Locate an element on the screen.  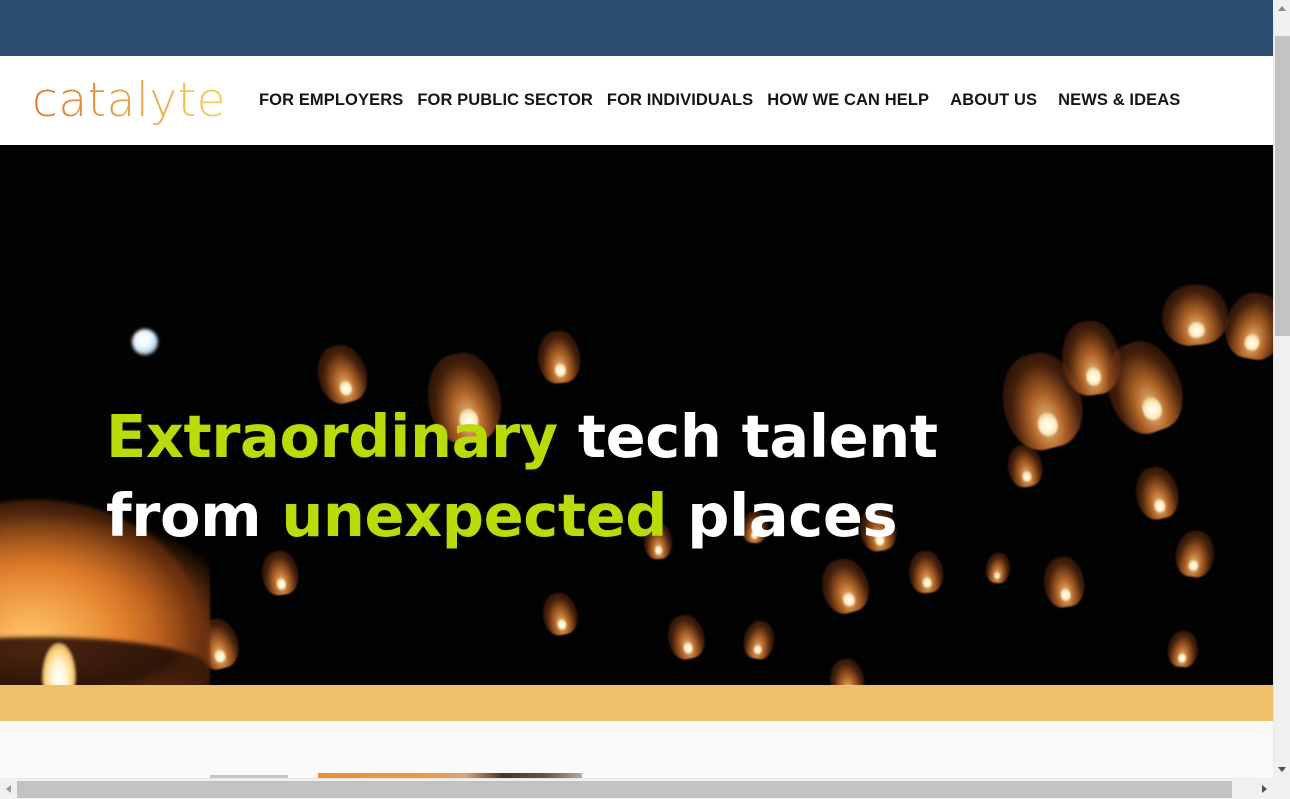
chevron-right-icon is located at coordinates (1264, 788).